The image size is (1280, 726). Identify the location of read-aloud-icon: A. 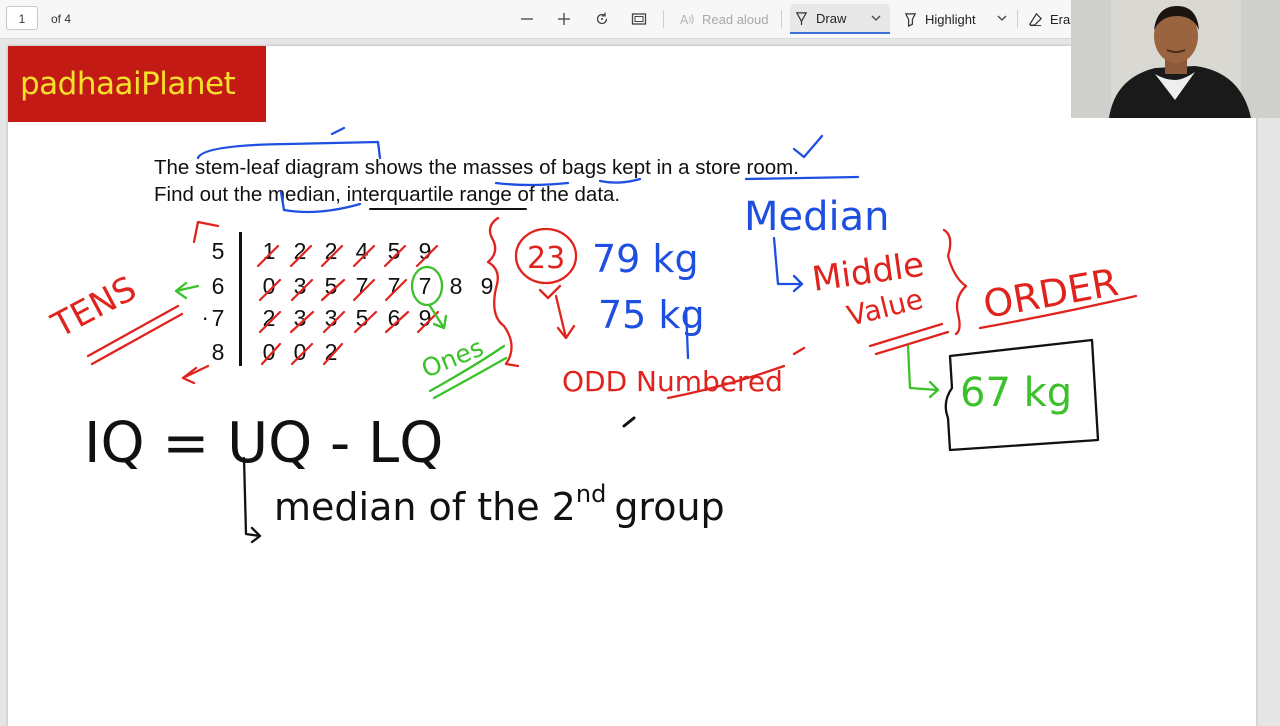
(687, 20).